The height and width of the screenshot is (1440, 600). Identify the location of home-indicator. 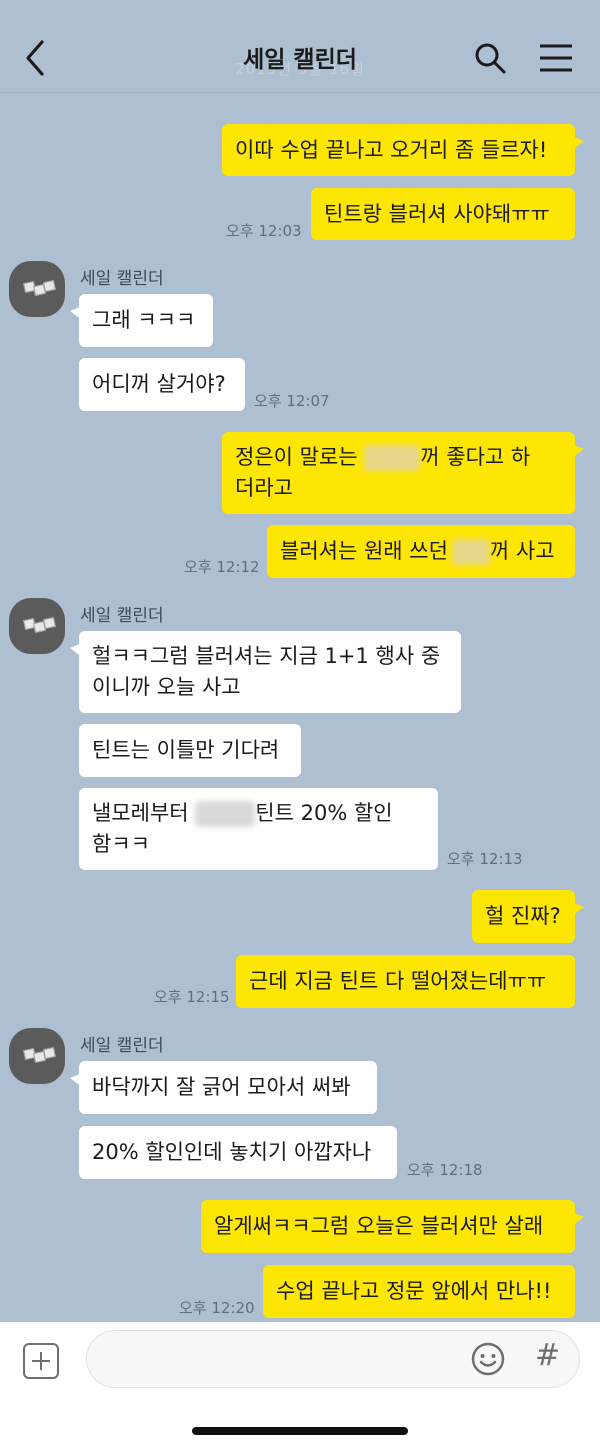
(300, 1431).